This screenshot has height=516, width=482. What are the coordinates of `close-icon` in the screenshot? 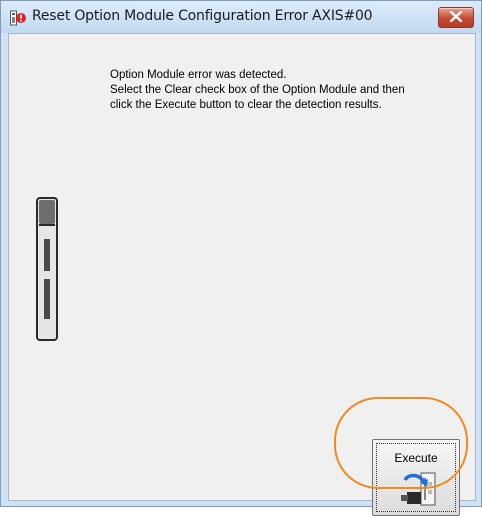 It's located at (456, 16).